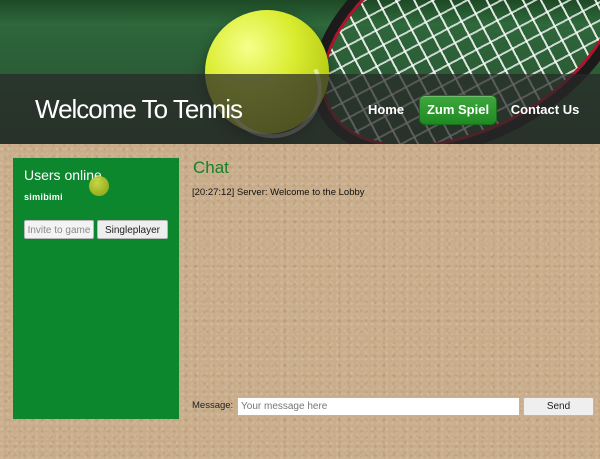  I want to click on tennis-ball-icon, so click(99, 186).